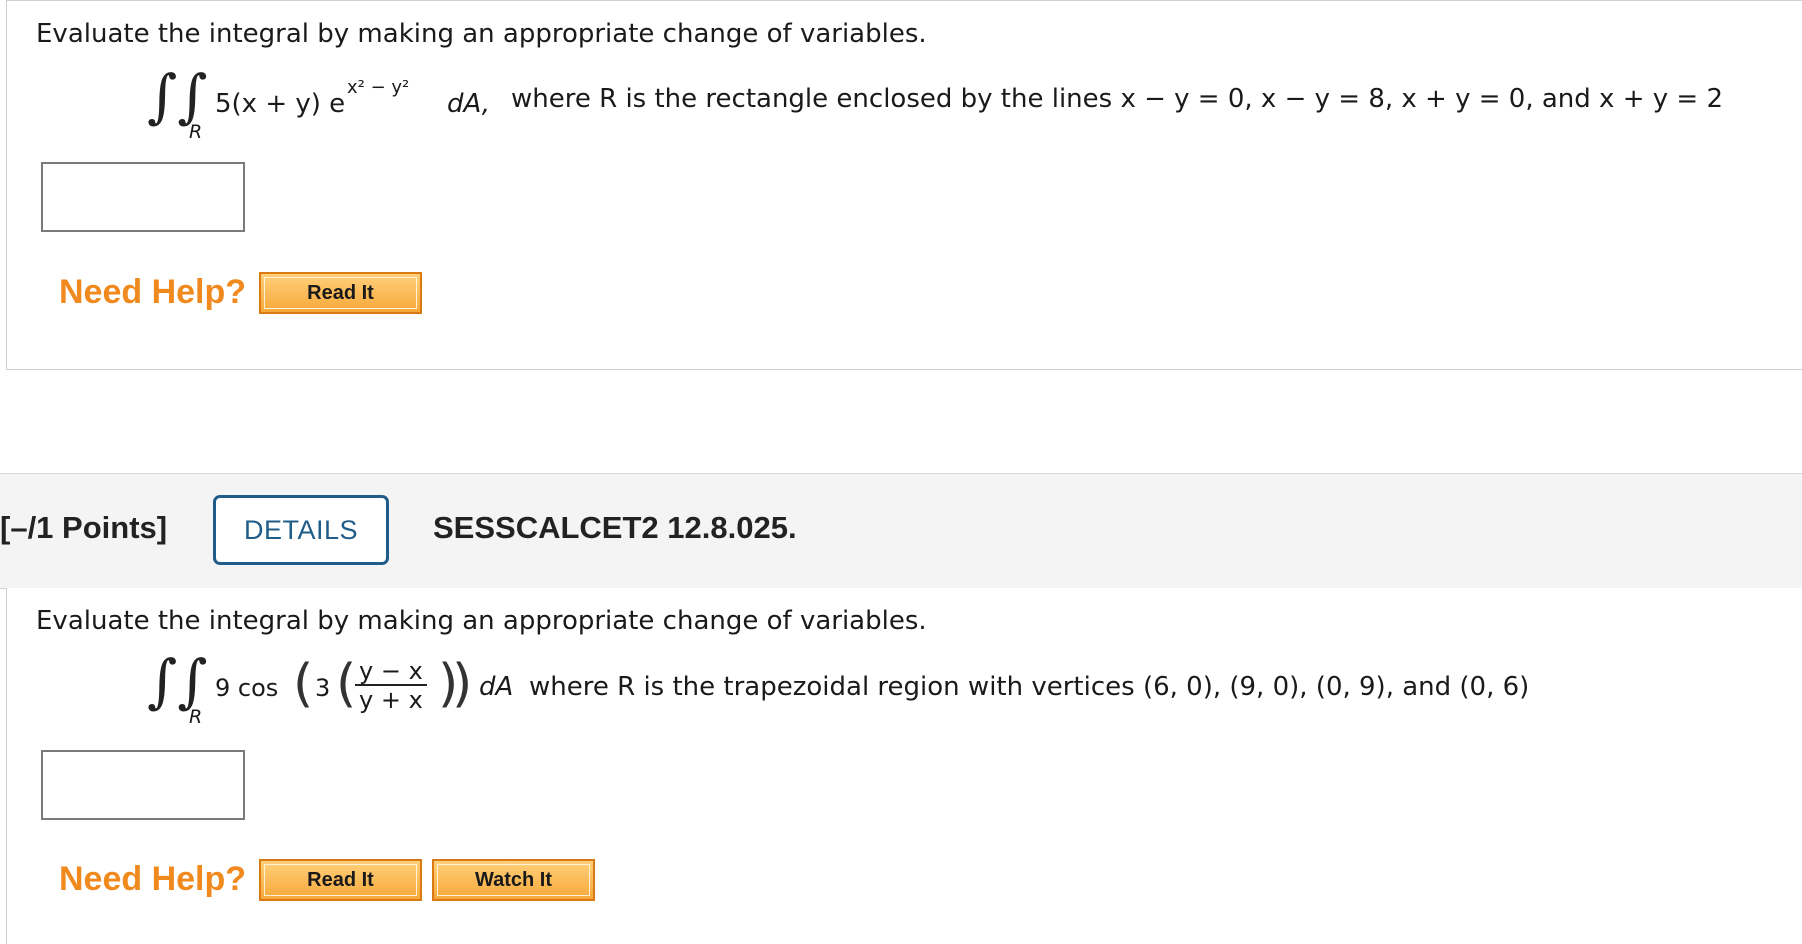 This screenshot has height=944, width=1802. What do you see at coordinates (469, 104) in the screenshot?
I see `differential: dA,` at bounding box center [469, 104].